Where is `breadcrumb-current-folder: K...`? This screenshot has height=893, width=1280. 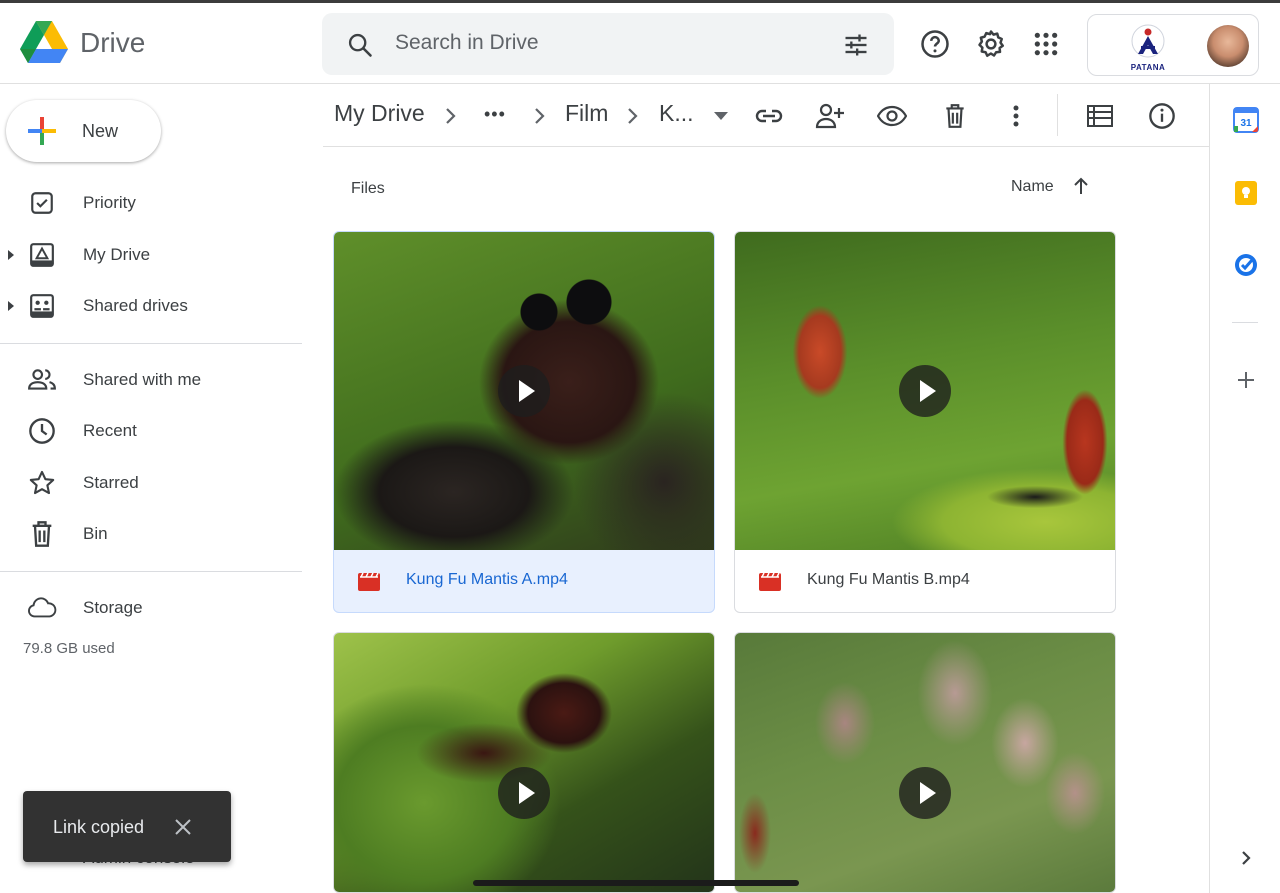
breadcrumb-current-folder: K... is located at coordinates (676, 113).